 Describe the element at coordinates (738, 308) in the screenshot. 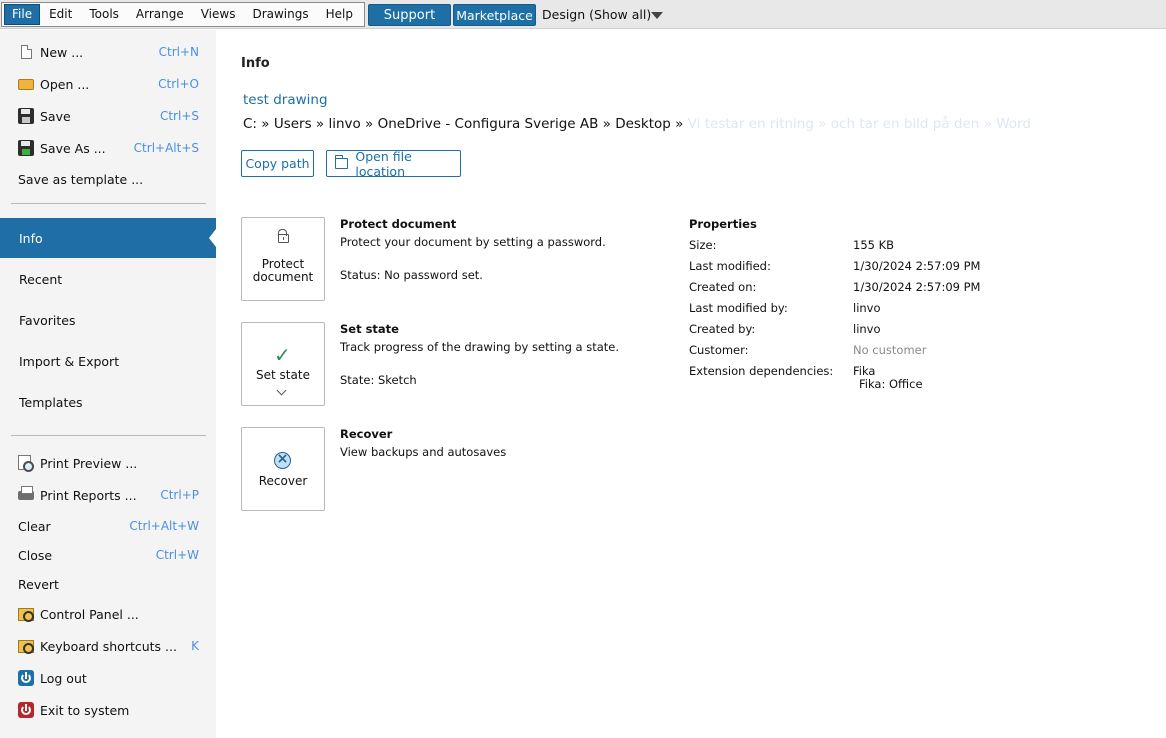

I see `property-key: Last modified by:` at that location.